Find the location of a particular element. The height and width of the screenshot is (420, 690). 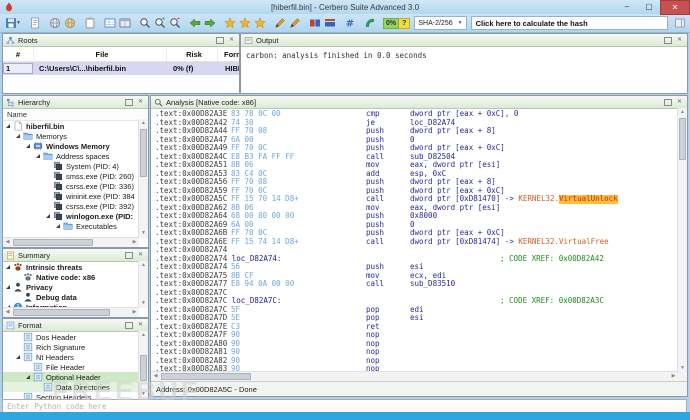

python-code-input is located at coordinates (344, 406).